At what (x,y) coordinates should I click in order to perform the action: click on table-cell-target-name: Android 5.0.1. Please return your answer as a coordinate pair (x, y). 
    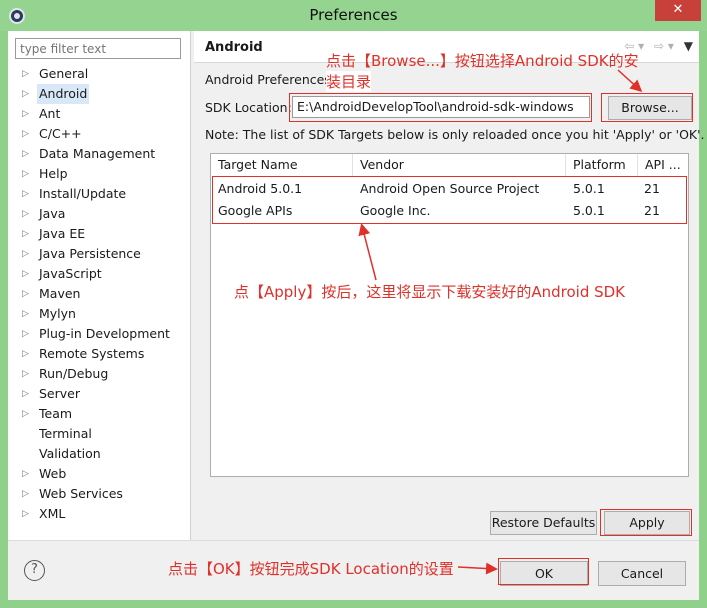
    Looking at the image, I should click on (260, 188).